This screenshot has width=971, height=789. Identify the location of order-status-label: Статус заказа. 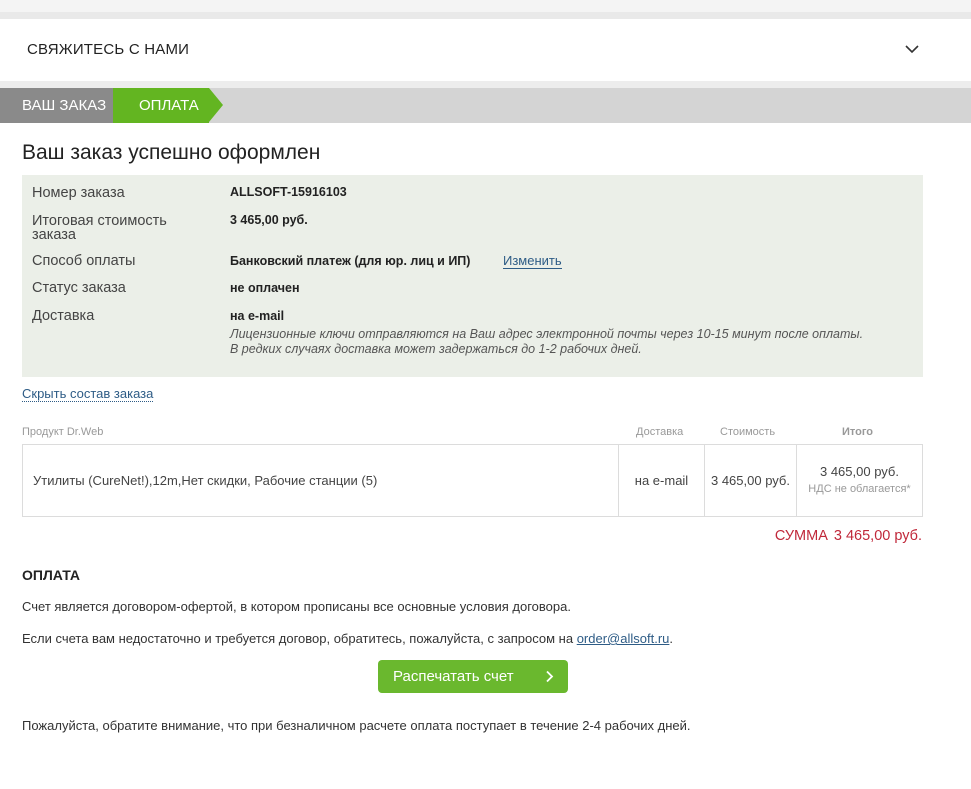
(79, 288).